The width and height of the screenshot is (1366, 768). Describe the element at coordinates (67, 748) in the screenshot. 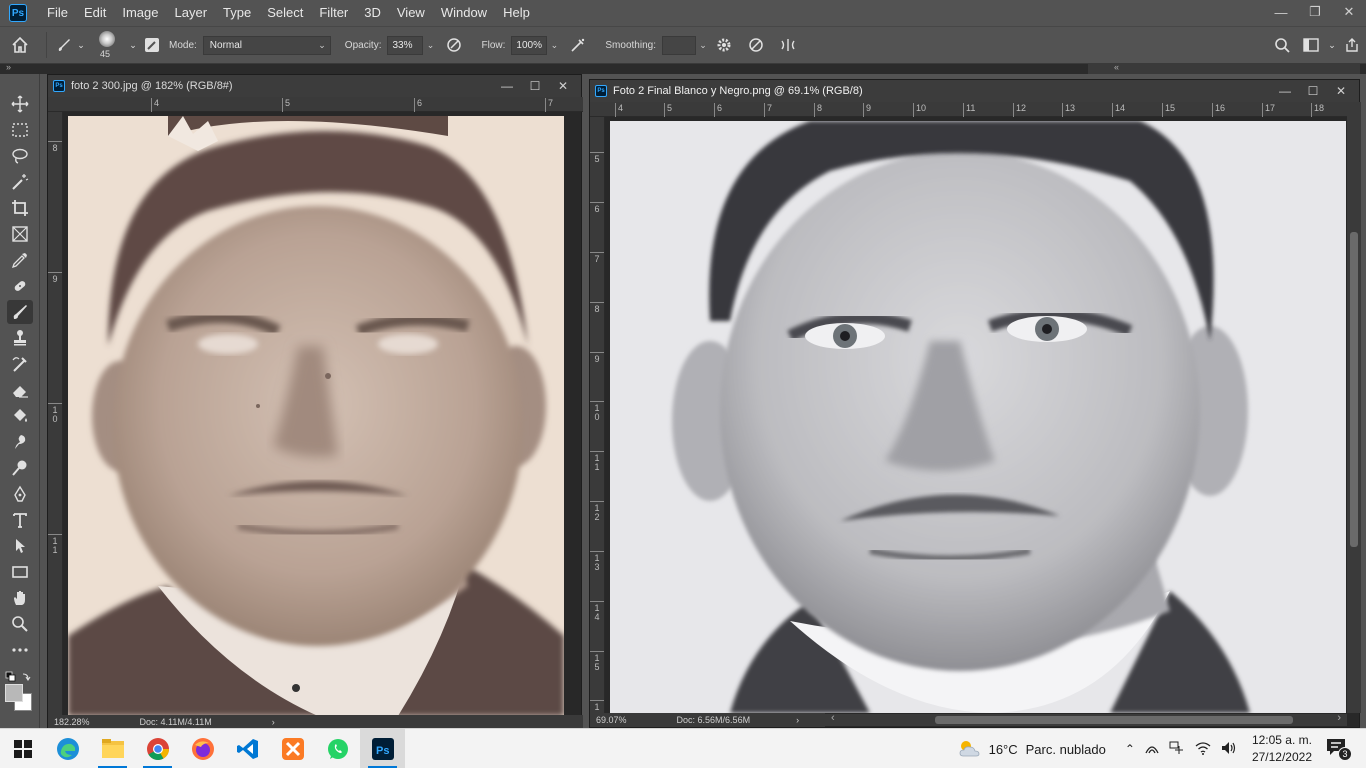

I see `edge-icon` at that location.